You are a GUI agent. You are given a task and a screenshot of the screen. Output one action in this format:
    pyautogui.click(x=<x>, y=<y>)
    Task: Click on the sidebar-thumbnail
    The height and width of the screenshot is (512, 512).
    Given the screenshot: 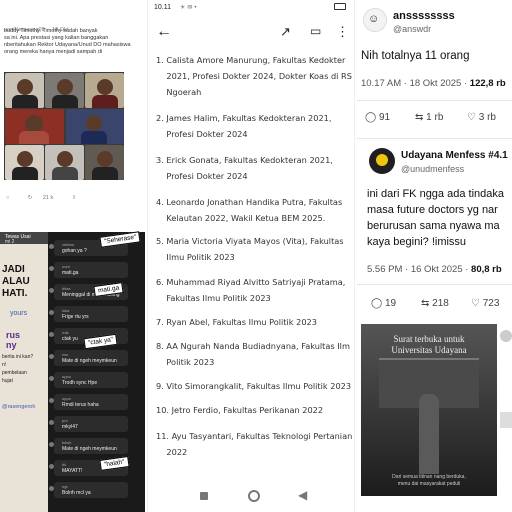 What is the action you would take?
    pyautogui.click(x=506, y=420)
    